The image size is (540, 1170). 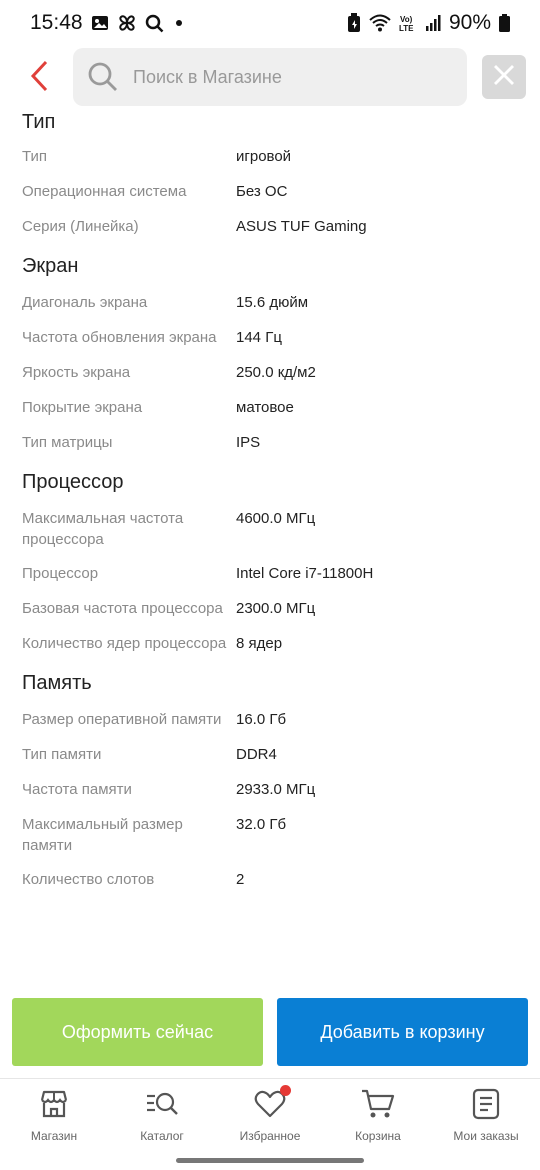 I want to click on spec-row: Яркость экрана 250.0 кд/м2, so click(x=270, y=373).